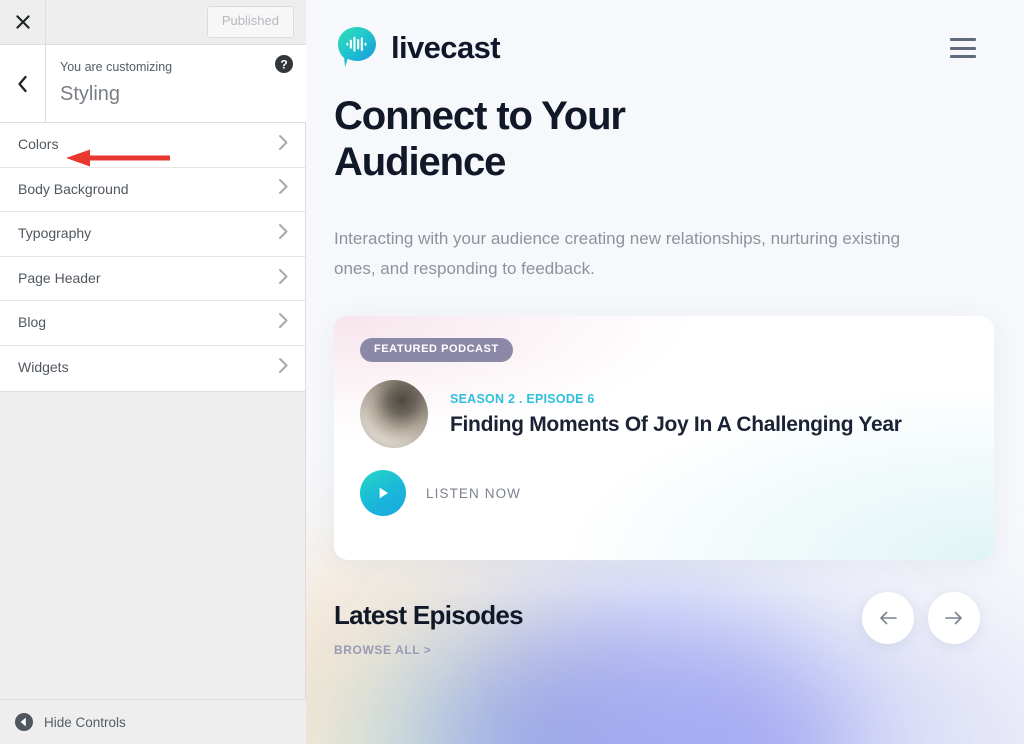  Describe the element at coordinates (429, 615) in the screenshot. I see `section-title: Latest Episodes` at that location.